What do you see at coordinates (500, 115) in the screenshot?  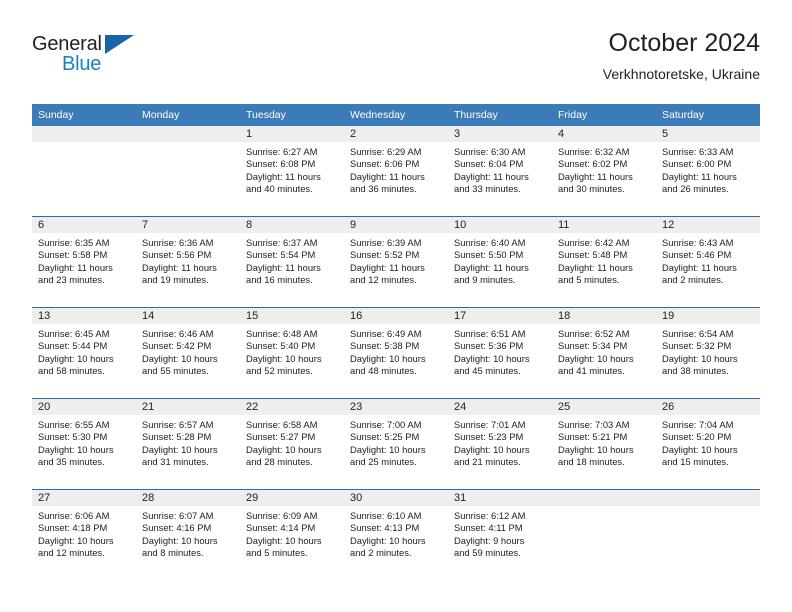 I see `weekday-header-thursday: Thursday` at bounding box center [500, 115].